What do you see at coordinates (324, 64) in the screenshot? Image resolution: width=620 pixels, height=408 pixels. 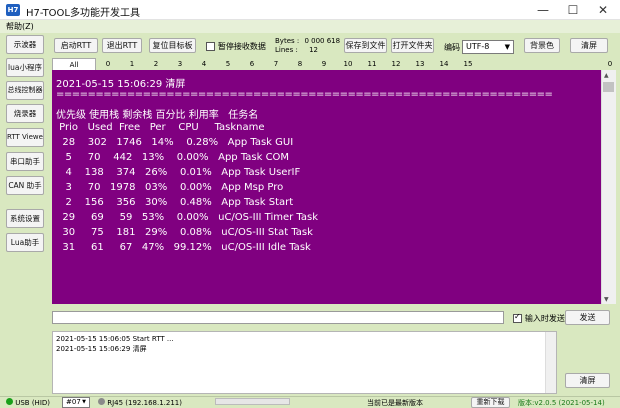 I see `tab-9: 9` at bounding box center [324, 64].